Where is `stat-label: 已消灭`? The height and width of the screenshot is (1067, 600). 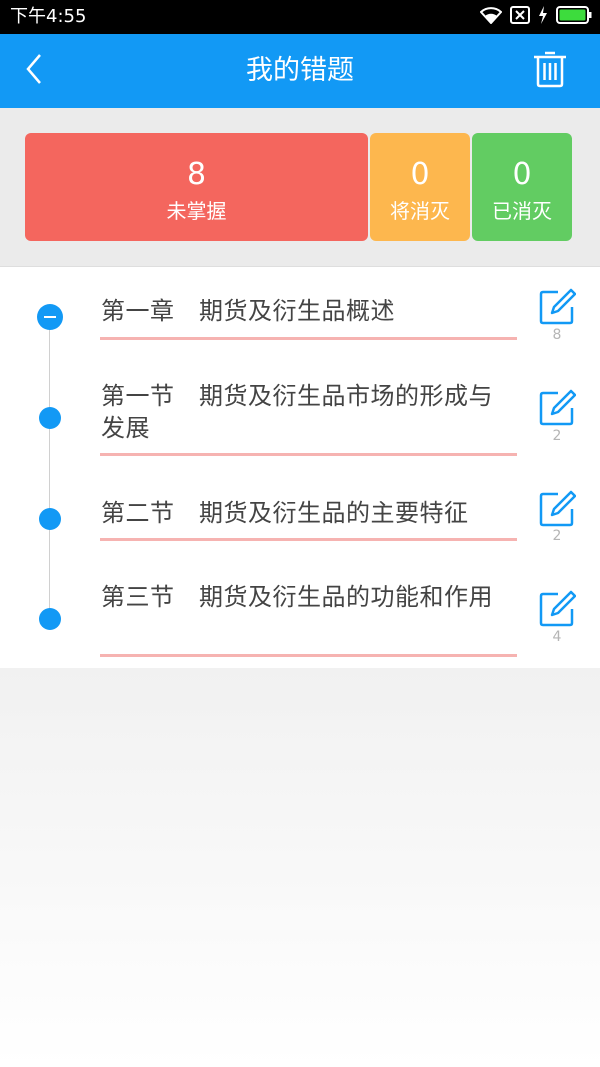 stat-label: 已消灭 is located at coordinates (522, 211).